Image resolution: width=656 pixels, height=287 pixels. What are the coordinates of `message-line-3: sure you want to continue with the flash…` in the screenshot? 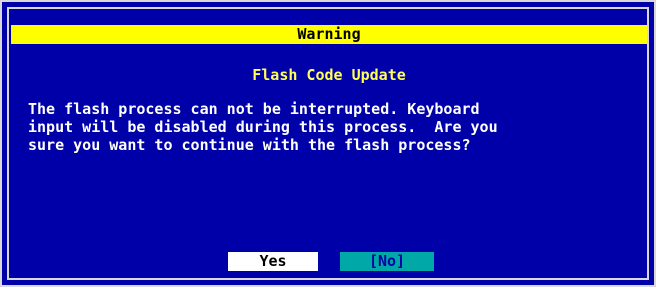 It's located at (249, 145).